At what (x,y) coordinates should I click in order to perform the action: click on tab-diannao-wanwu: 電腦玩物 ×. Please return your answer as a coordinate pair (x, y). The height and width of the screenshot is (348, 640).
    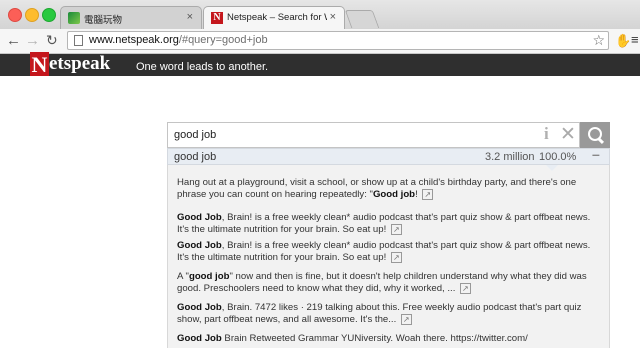
    Looking at the image, I should click on (131, 17).